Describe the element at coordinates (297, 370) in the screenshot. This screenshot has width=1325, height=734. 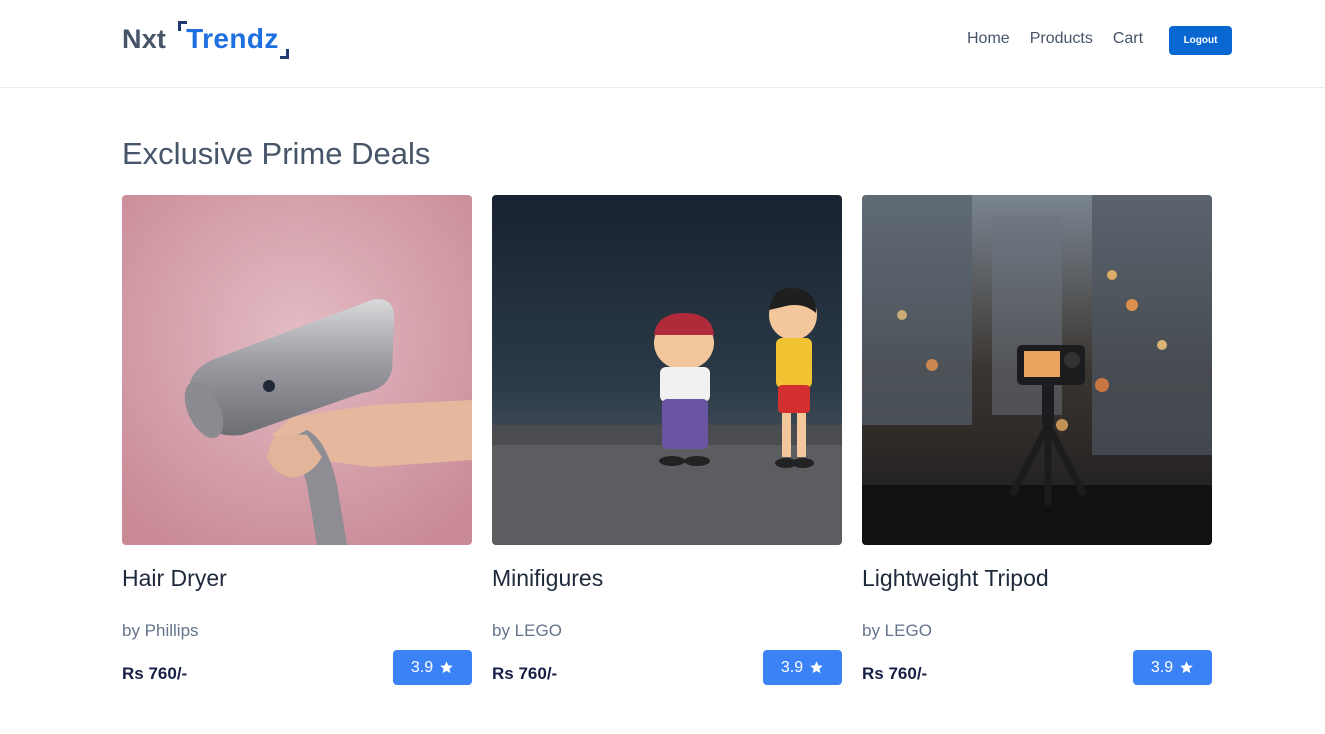
I see `product-image-hair-dryer` at that location.